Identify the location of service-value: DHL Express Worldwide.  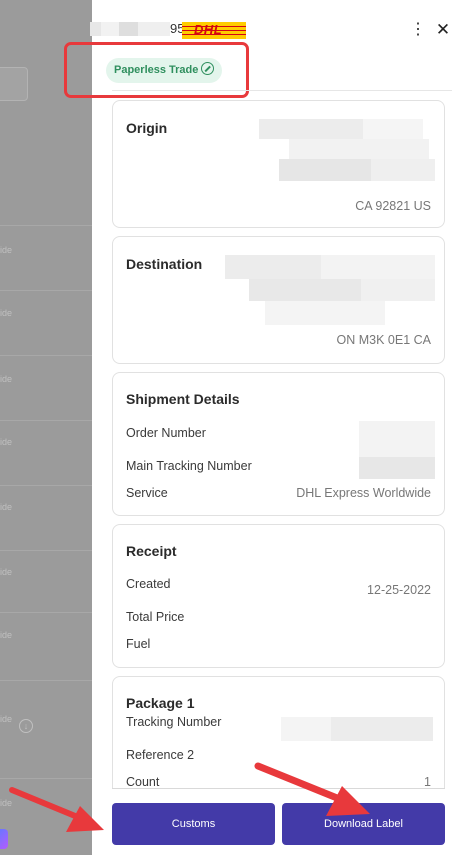
(363, 493).